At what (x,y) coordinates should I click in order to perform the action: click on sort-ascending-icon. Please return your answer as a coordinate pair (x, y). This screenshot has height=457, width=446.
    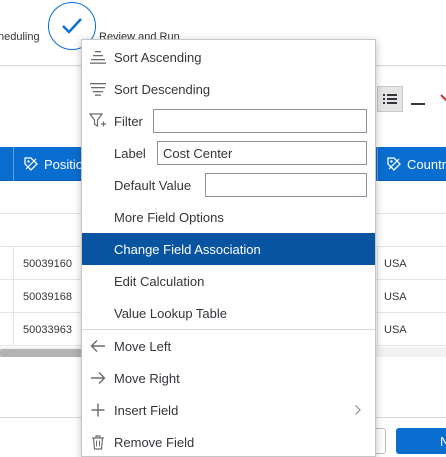
    Looking at the image, I should click on (98, 57).